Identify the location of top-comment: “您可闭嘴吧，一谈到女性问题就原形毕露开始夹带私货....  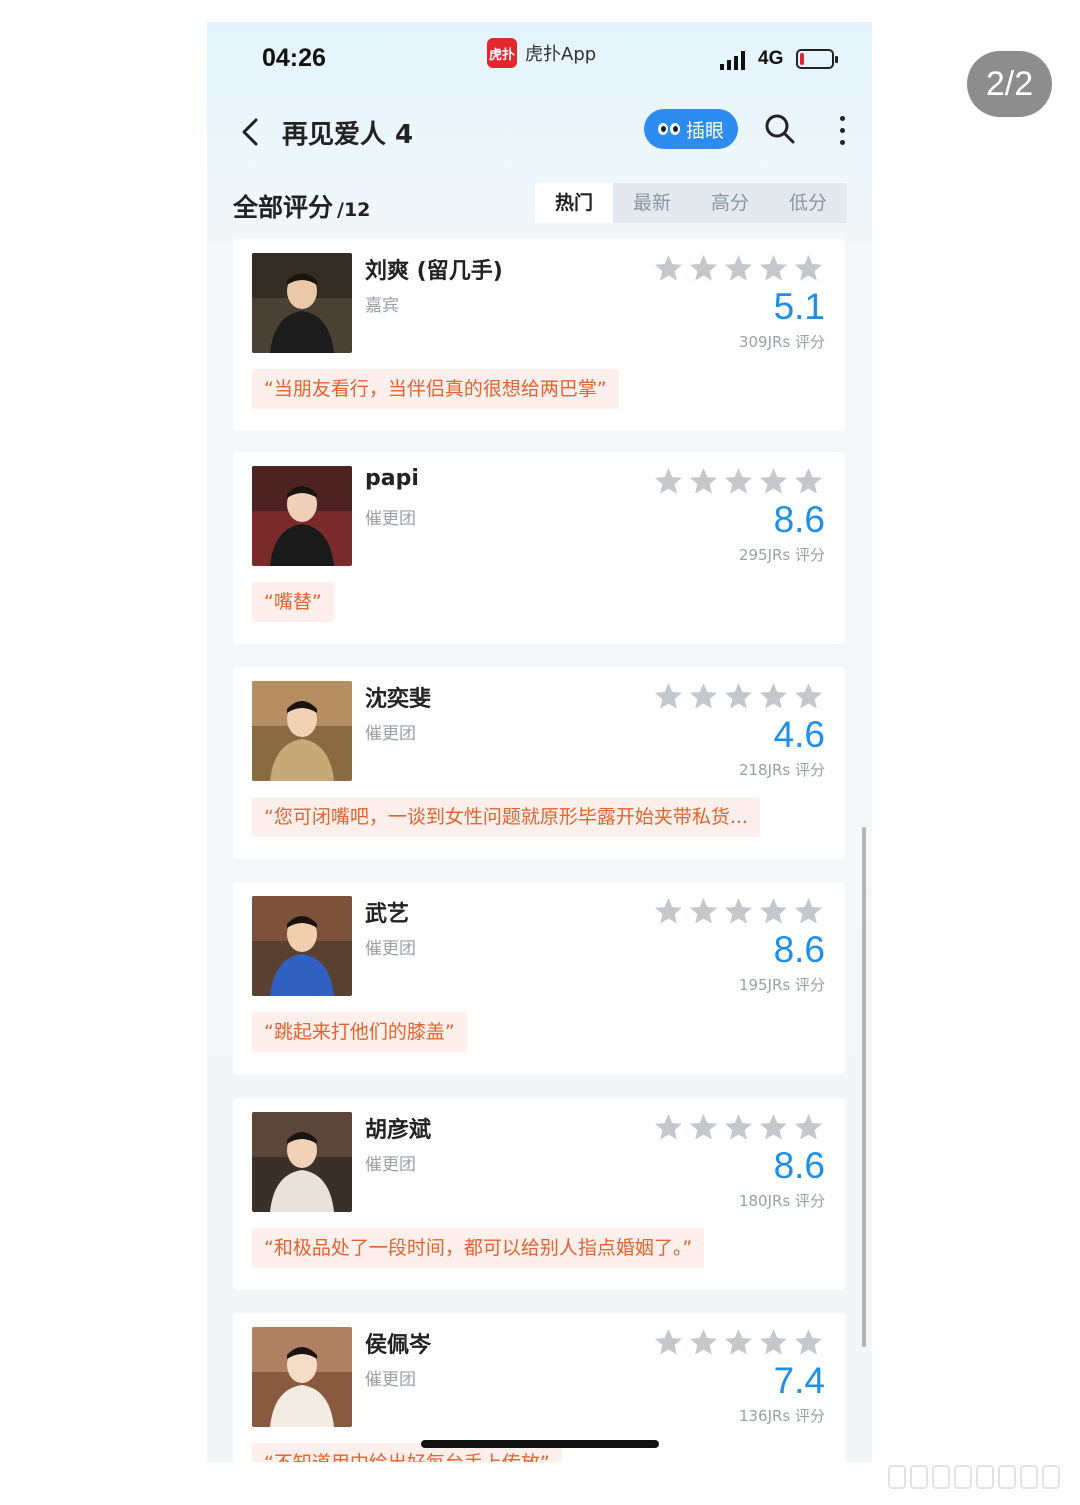
(506, 817).